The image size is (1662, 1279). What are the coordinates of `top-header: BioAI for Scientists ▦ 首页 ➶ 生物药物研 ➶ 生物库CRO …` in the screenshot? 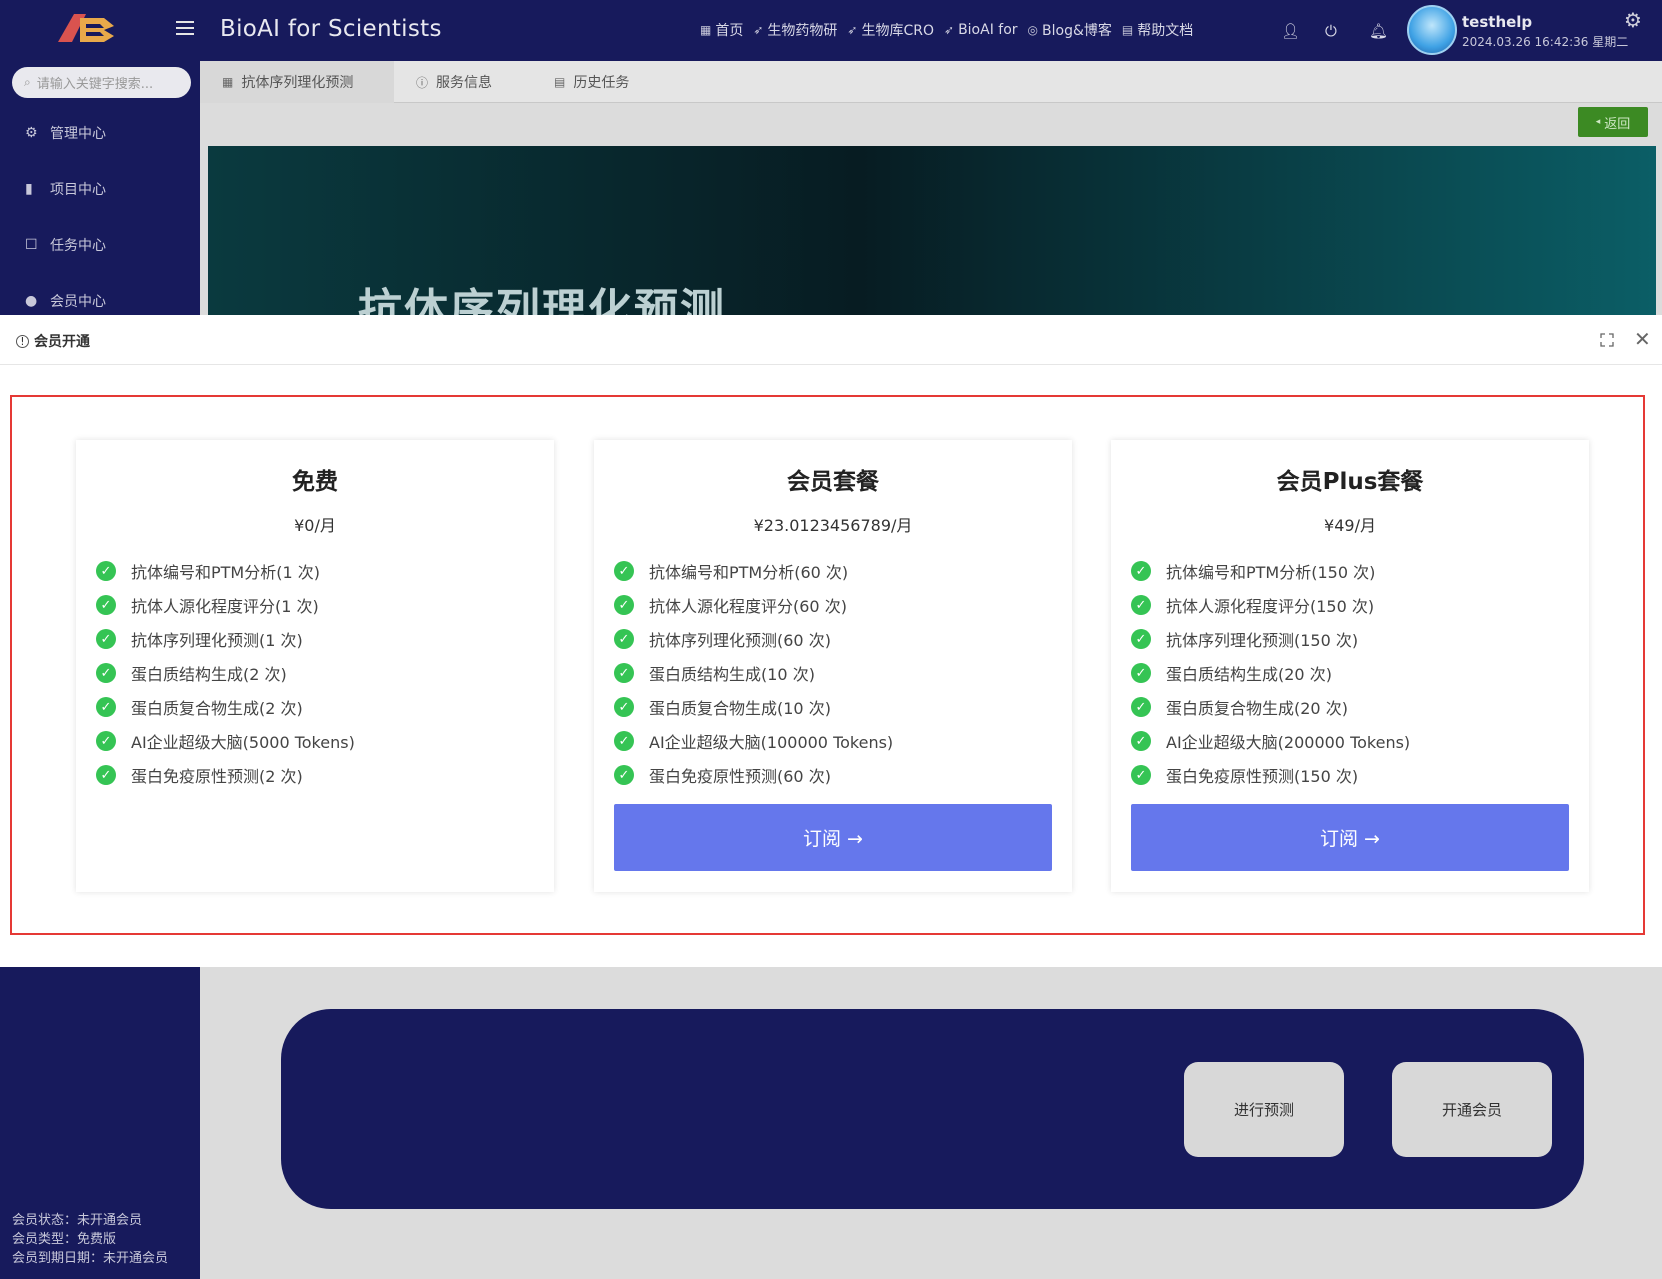 It's located at (831, 30).